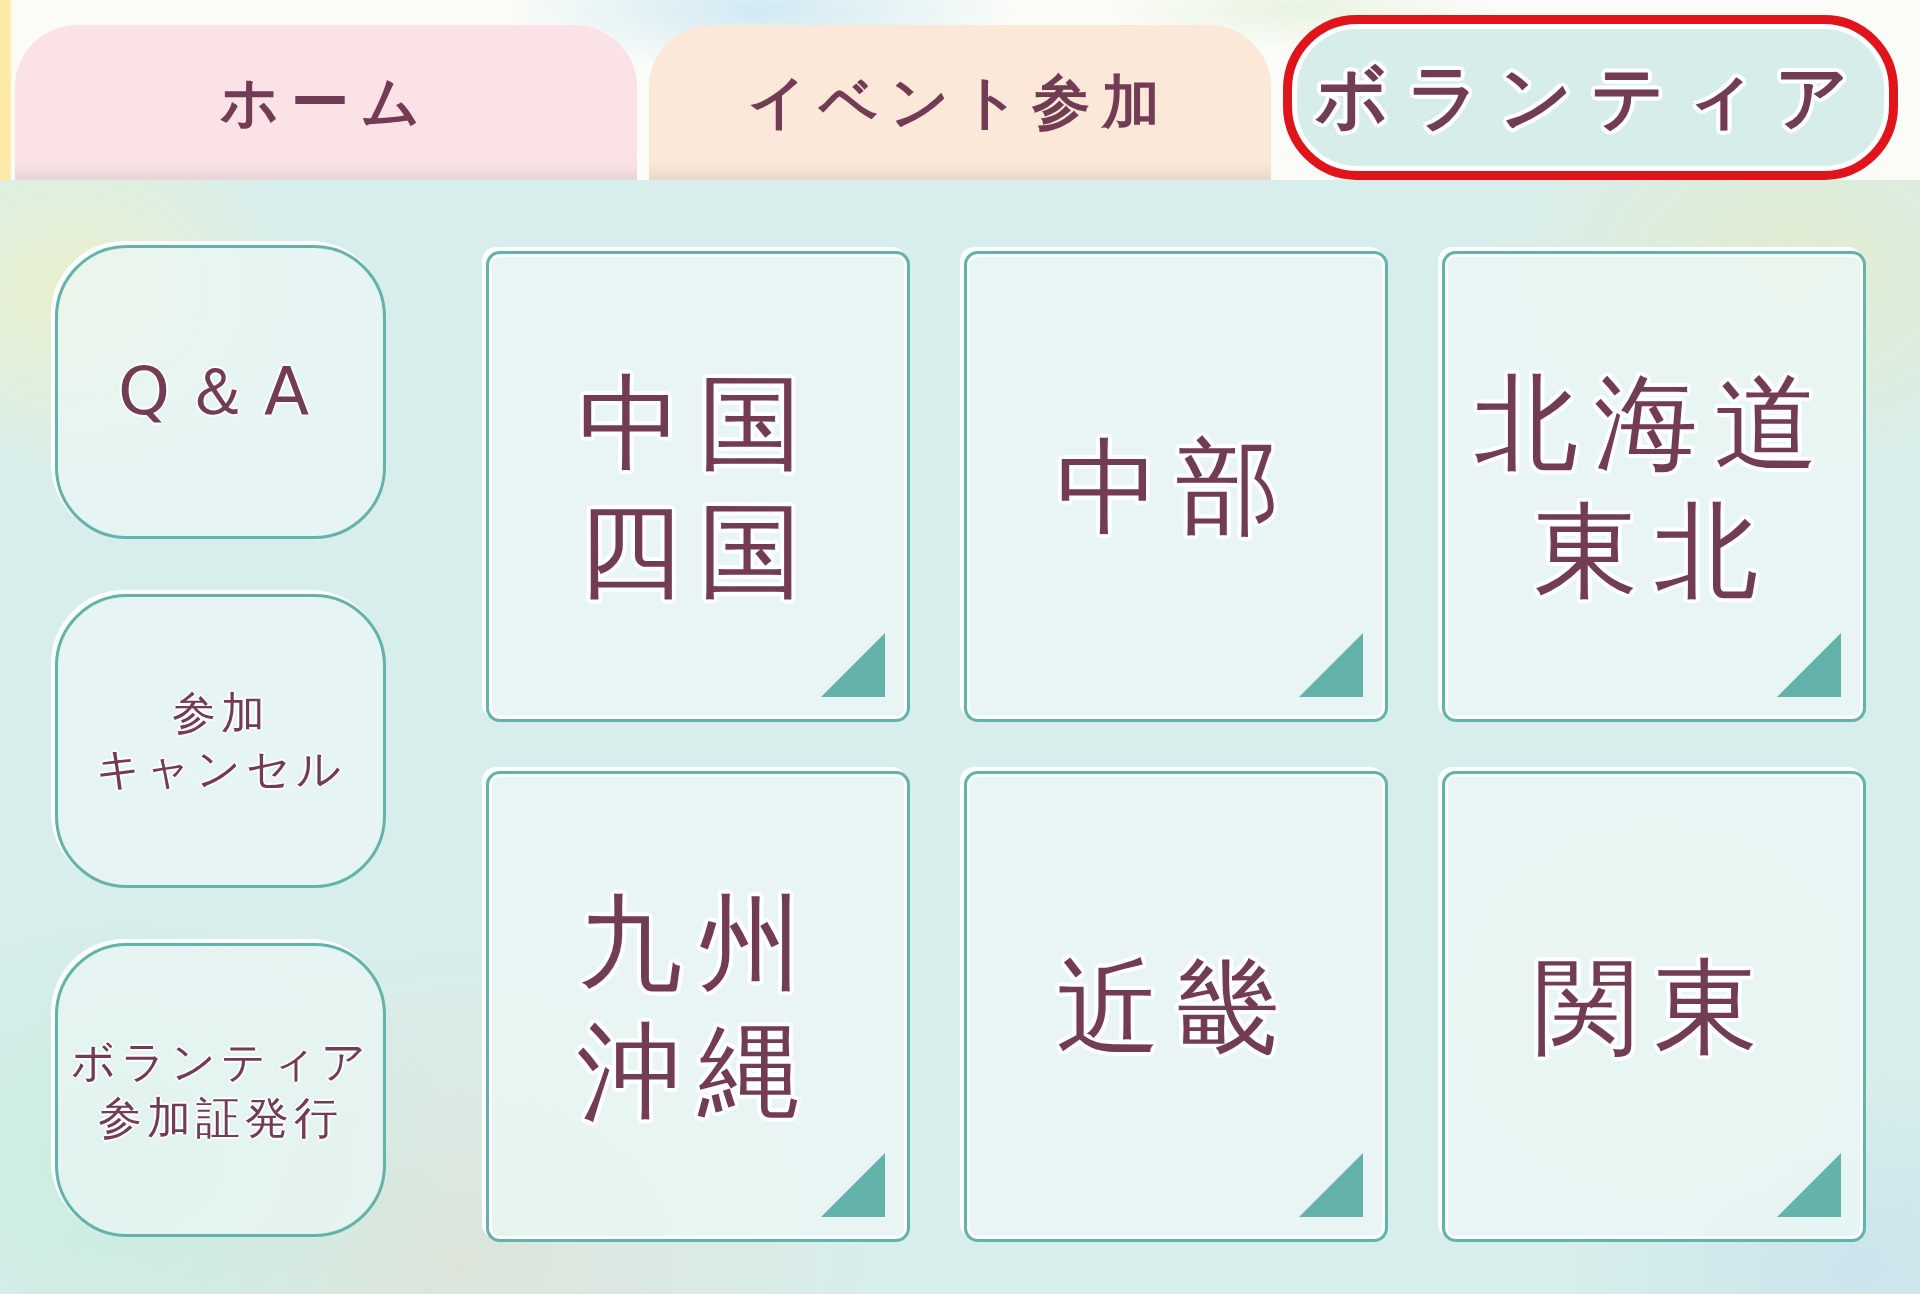 The height and width of the screenshot is (1294, 1920). What do you see at coordinates (326, 102) in the screenshot?
I see `nav-tab: ホーム` at bounding box center [326, 102].